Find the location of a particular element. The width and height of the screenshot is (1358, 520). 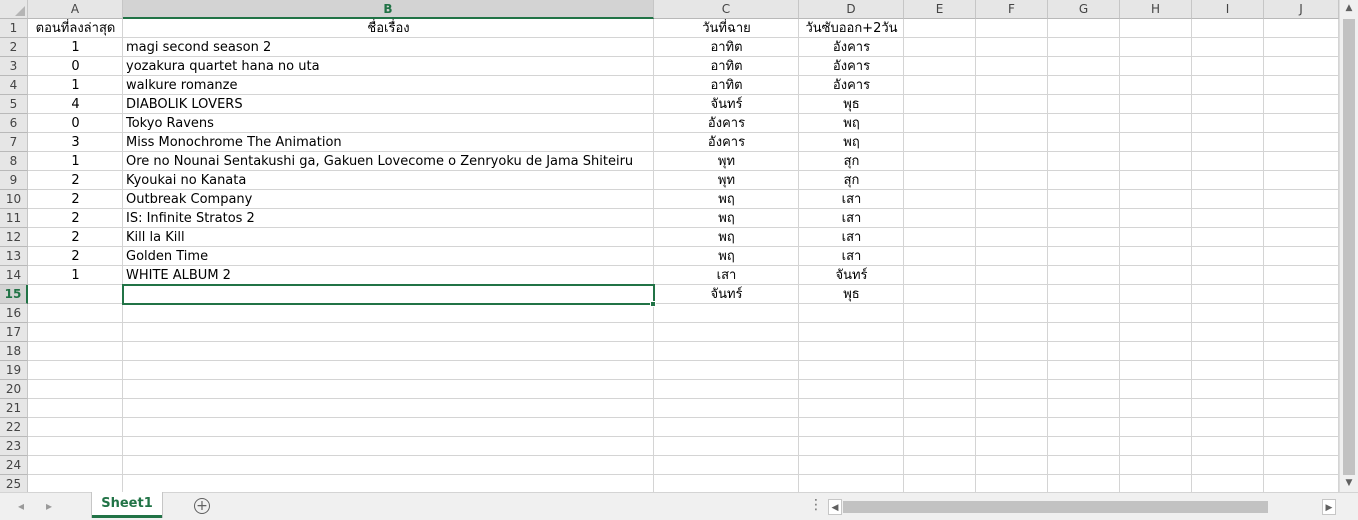

cell-c13: พฤ is located at coordinates (726, 256).